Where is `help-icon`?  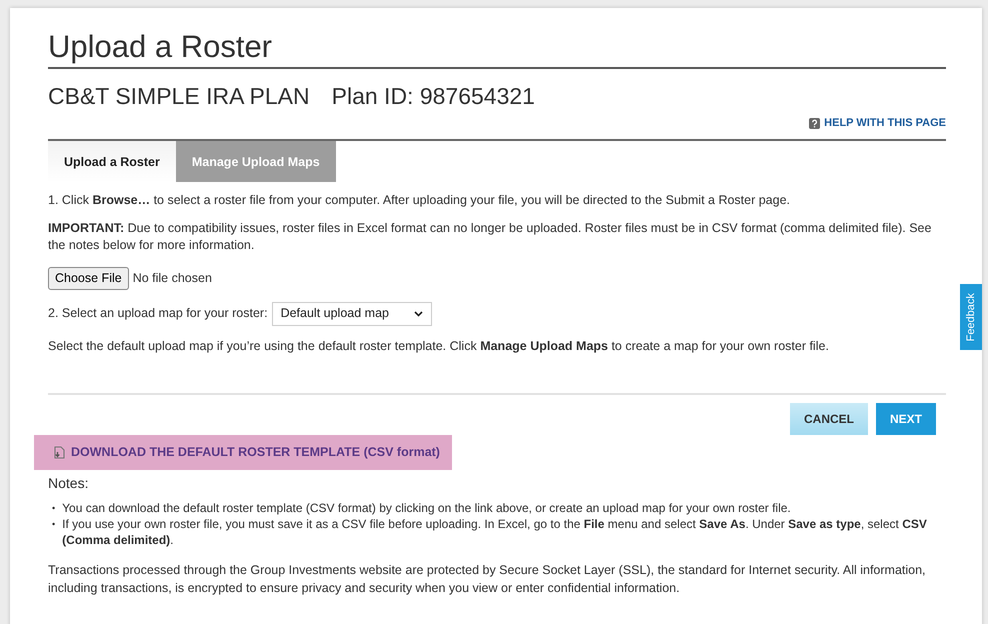
help-icon is located at coordinates (814, 123).